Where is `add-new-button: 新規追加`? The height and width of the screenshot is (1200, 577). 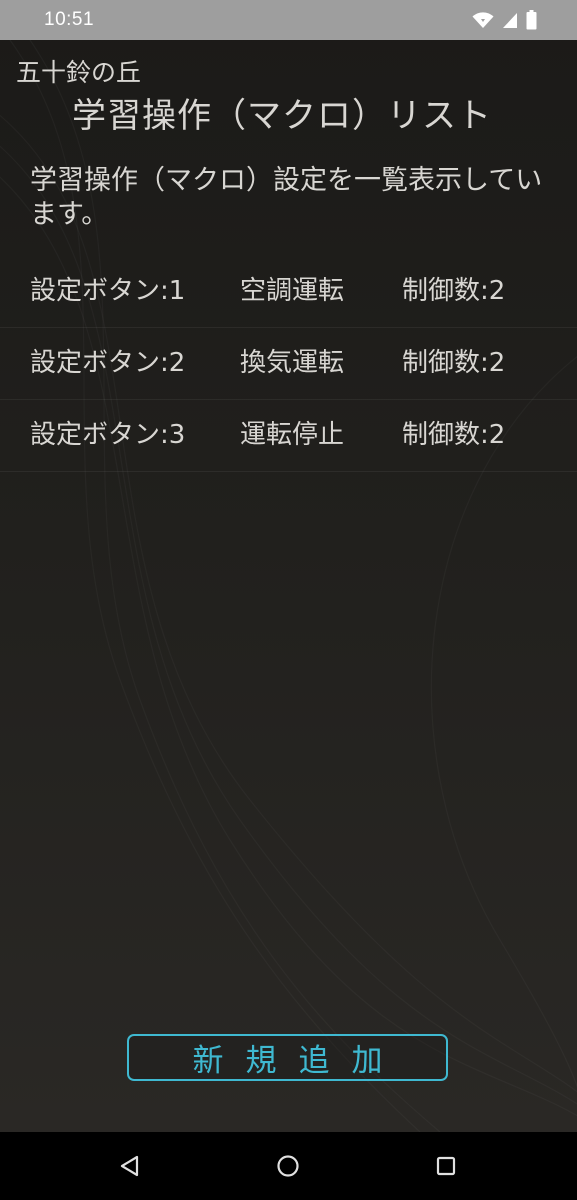
add-new-button: 新規追加 is located at coordinates (287, 1057).